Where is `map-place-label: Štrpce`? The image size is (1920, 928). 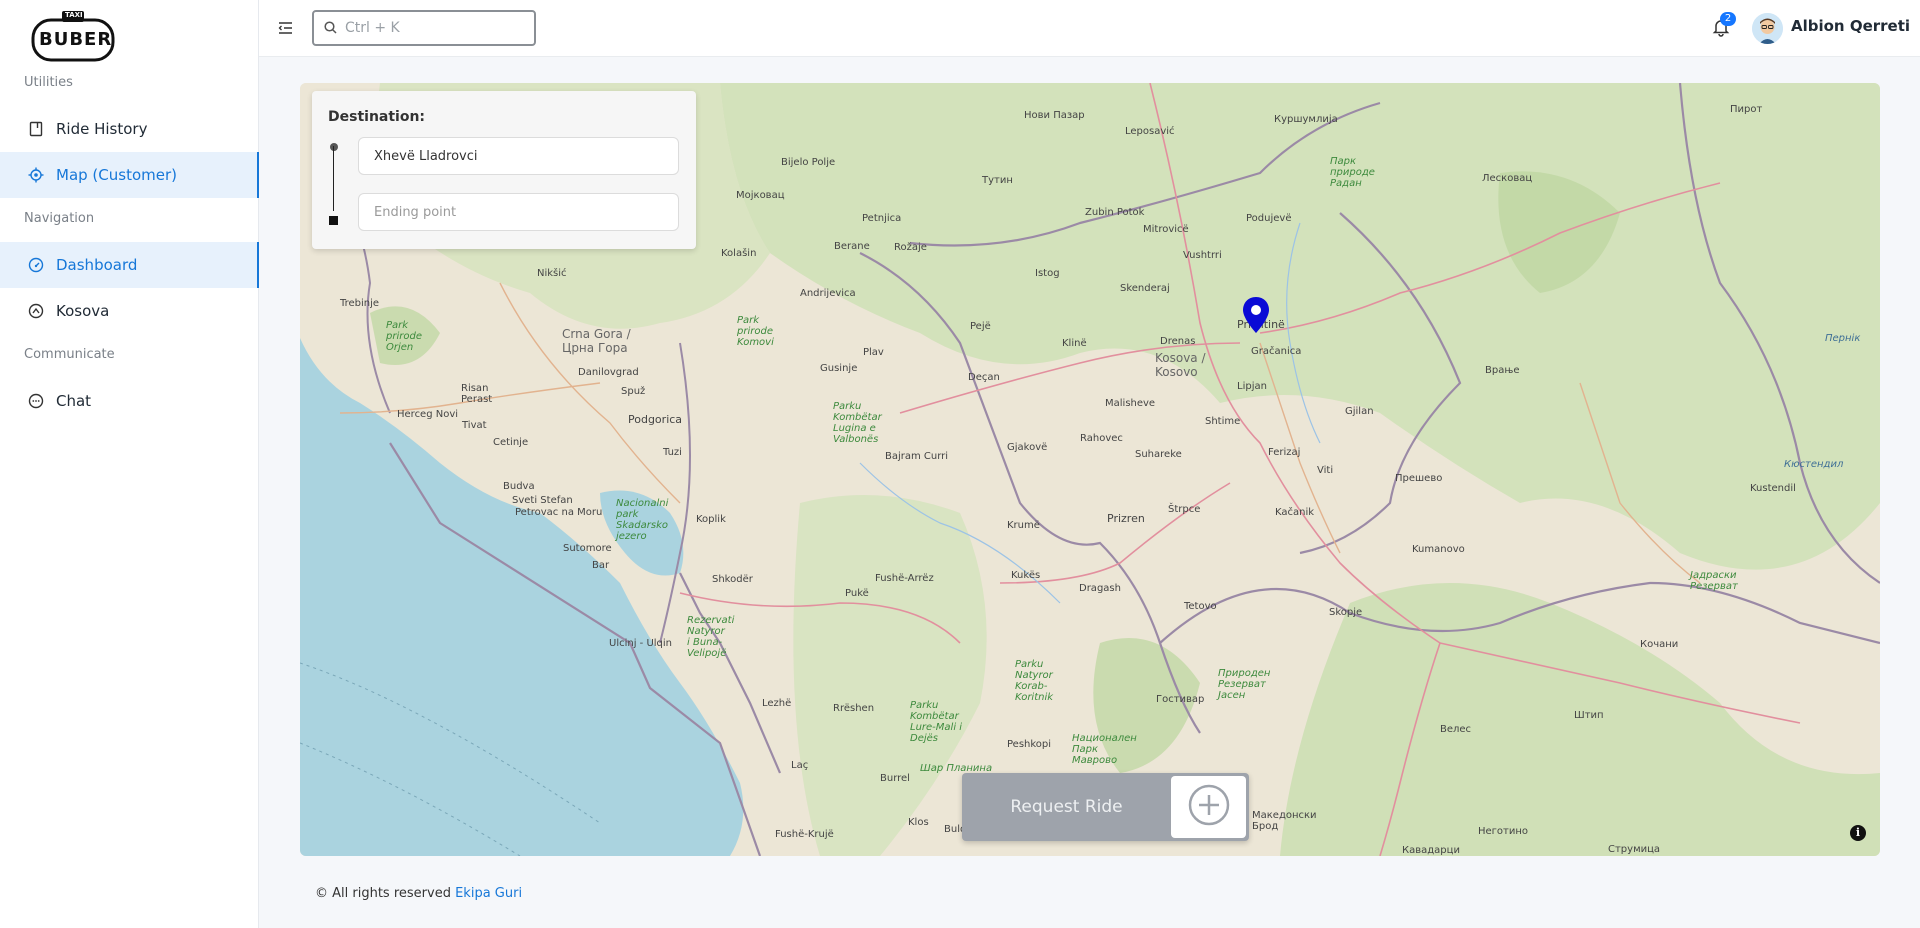 map-place-label: Štrpce is located at coordinates (1184, 509).